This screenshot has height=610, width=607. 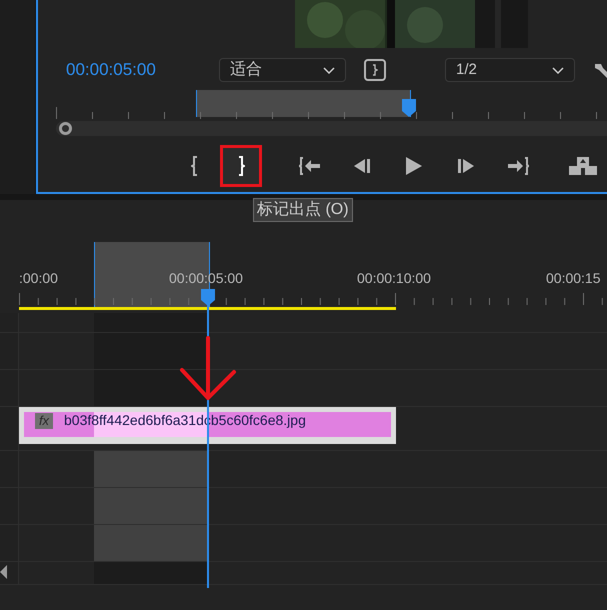 I want to click on scrollbar-handle, so click(x=65, y=128).